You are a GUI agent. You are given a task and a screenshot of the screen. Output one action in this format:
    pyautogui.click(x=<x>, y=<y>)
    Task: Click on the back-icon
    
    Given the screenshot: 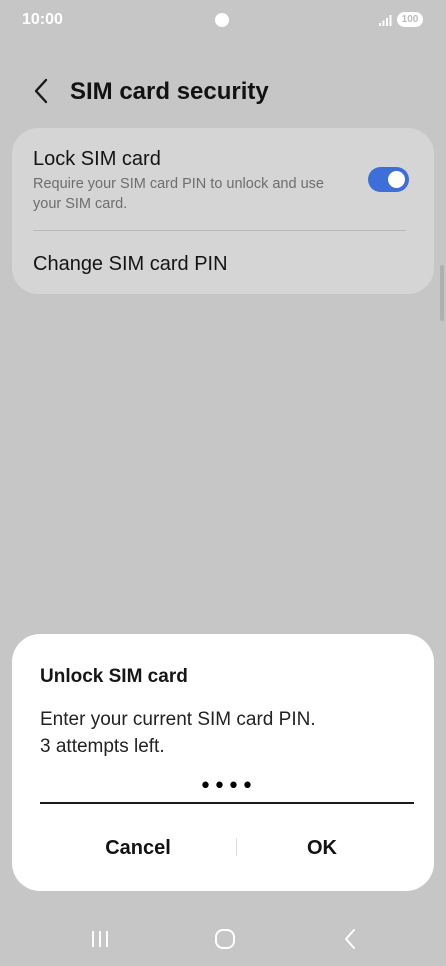 What is the action you would take?
    pyautogui.click(x=41, y=91)
    